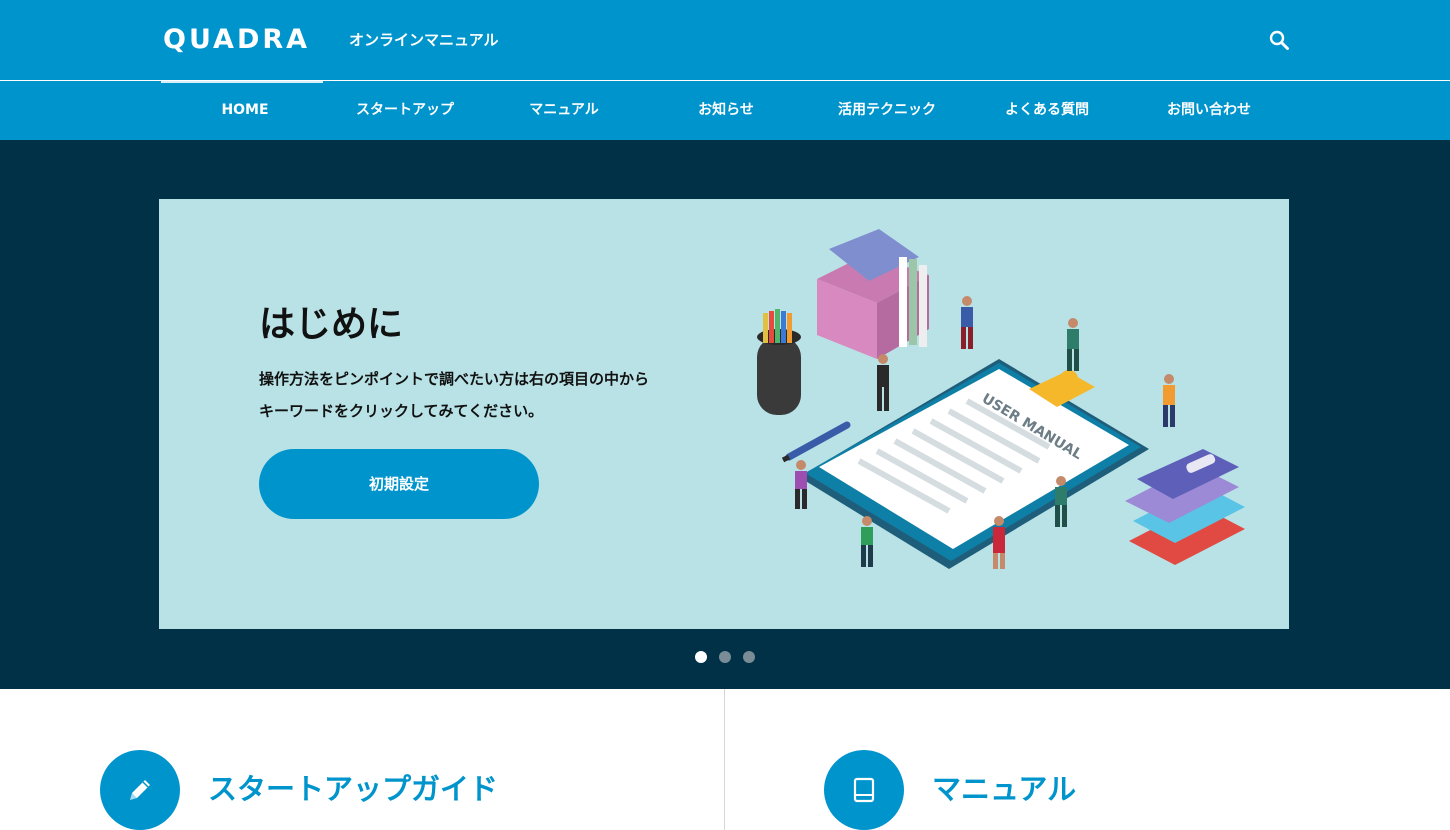 The image size is (1450, 830). I want to click on nav-item-news: お知らせ, so click(726, 110).